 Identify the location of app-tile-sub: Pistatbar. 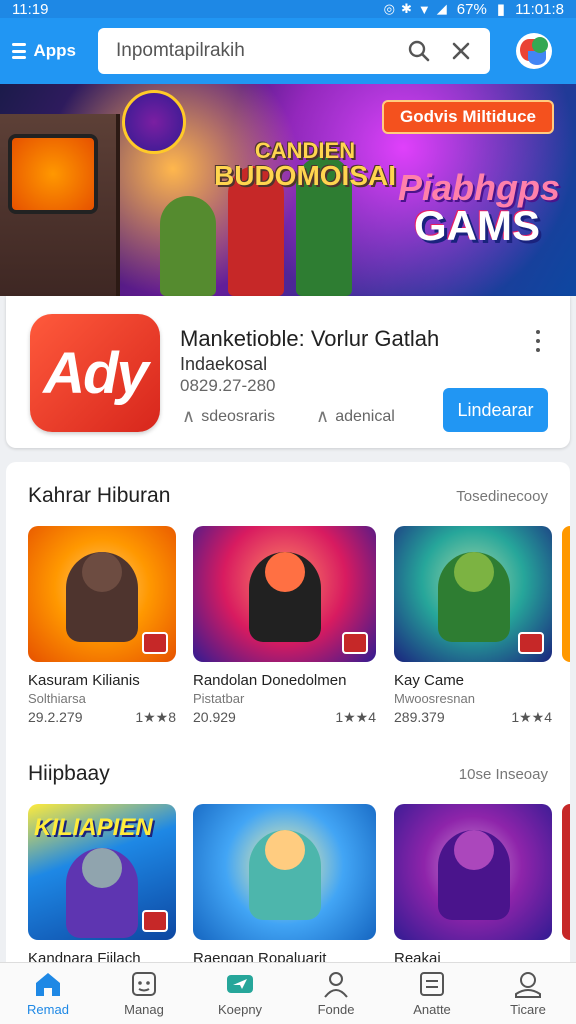
(219, 698).